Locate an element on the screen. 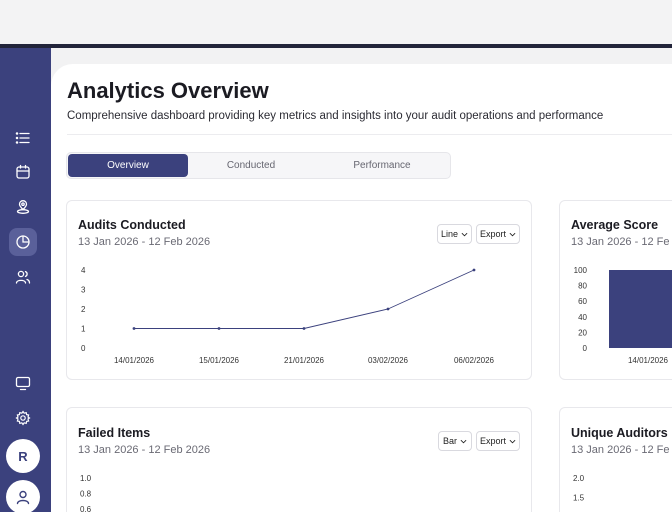  user-initial-avatar: R is located at coordinates (23, 456).